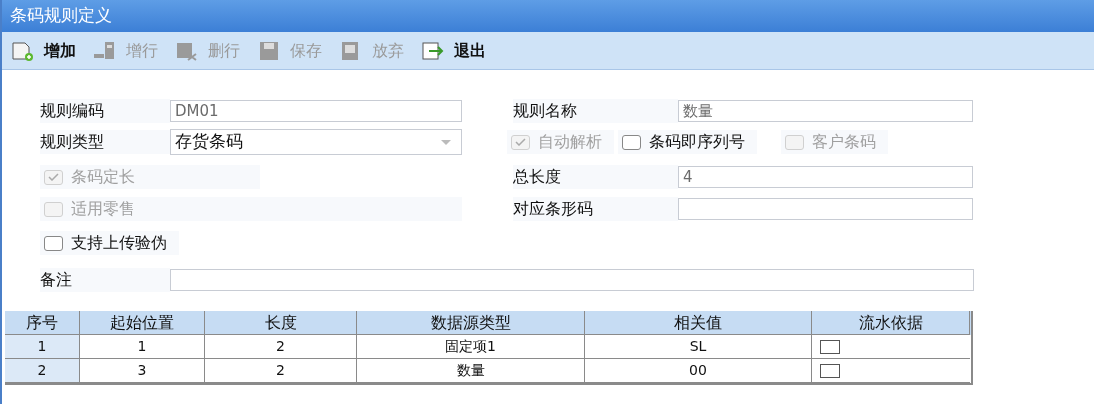 The image size is (1094, 404). What do you see at coordinates (105, 280) in the screenshot?
I see `field-label: 备注` at bounding box center [105, 280].